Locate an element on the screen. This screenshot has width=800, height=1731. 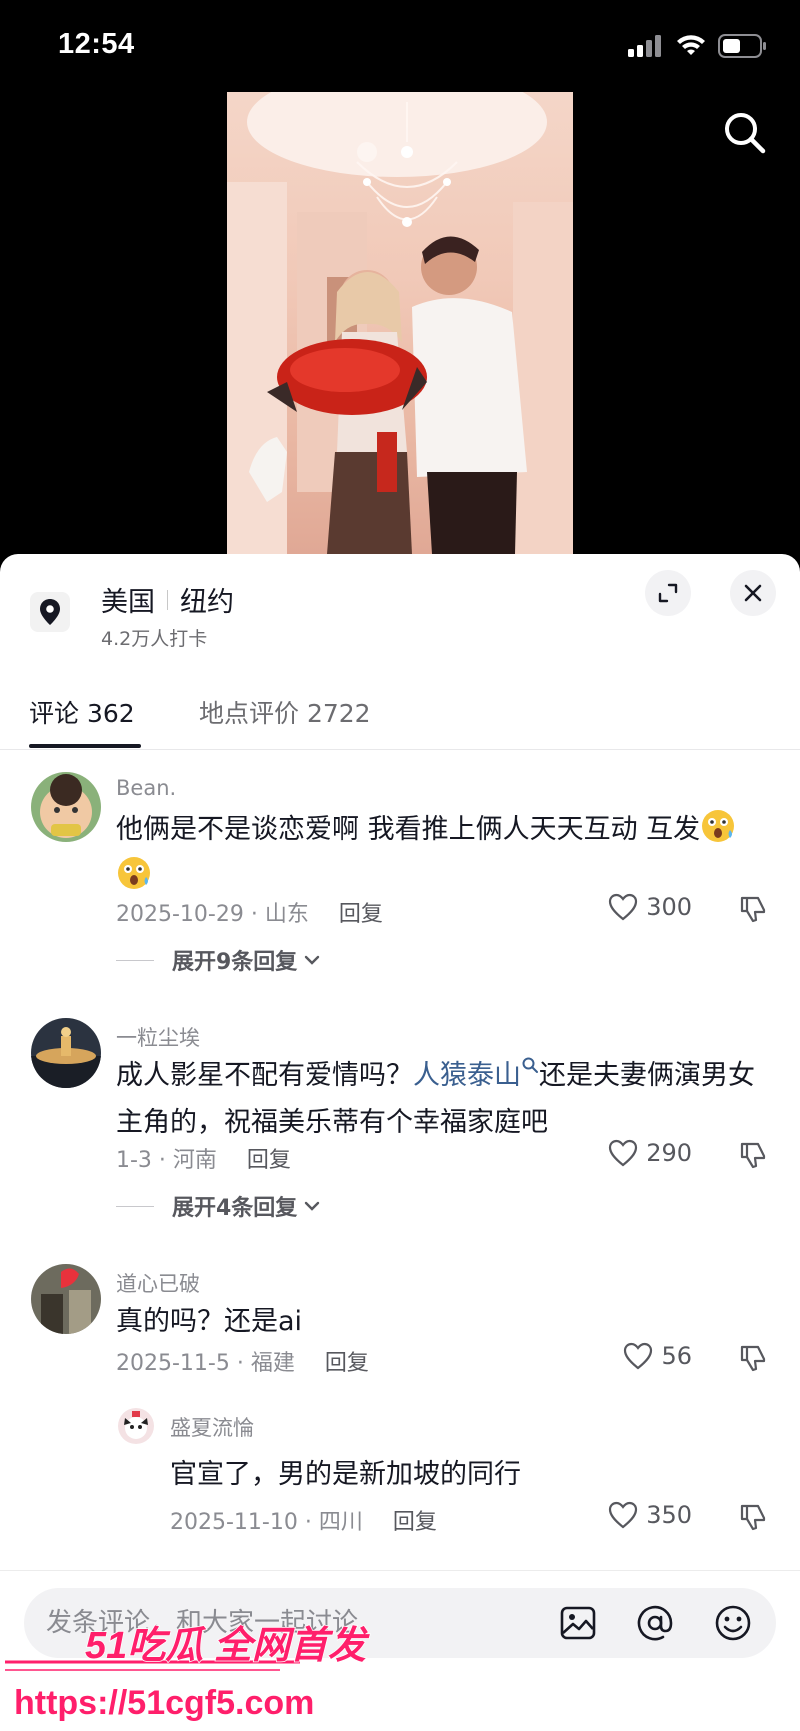
reply-date: 2025-11-10 · 四川 is located at coordinates (266, 1522).